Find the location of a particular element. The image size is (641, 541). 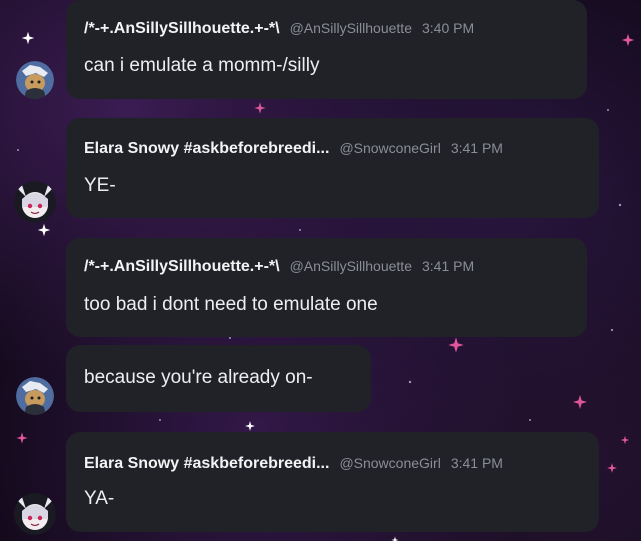

message-bubble: because you're already on- is located at coordinates (218, 378).